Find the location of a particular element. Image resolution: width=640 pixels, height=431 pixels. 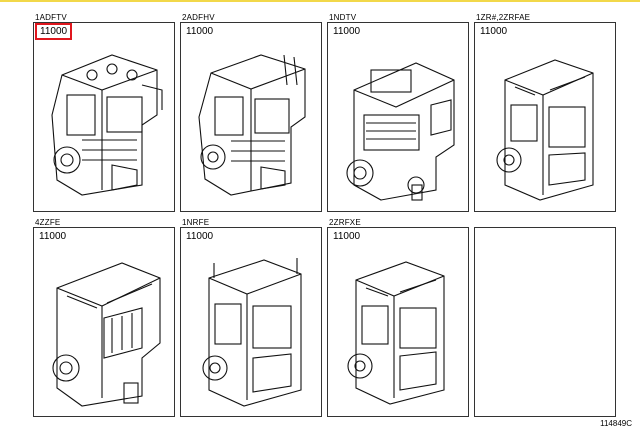

engine-code-label: 1NRFE is located at coordinates (196, 222).